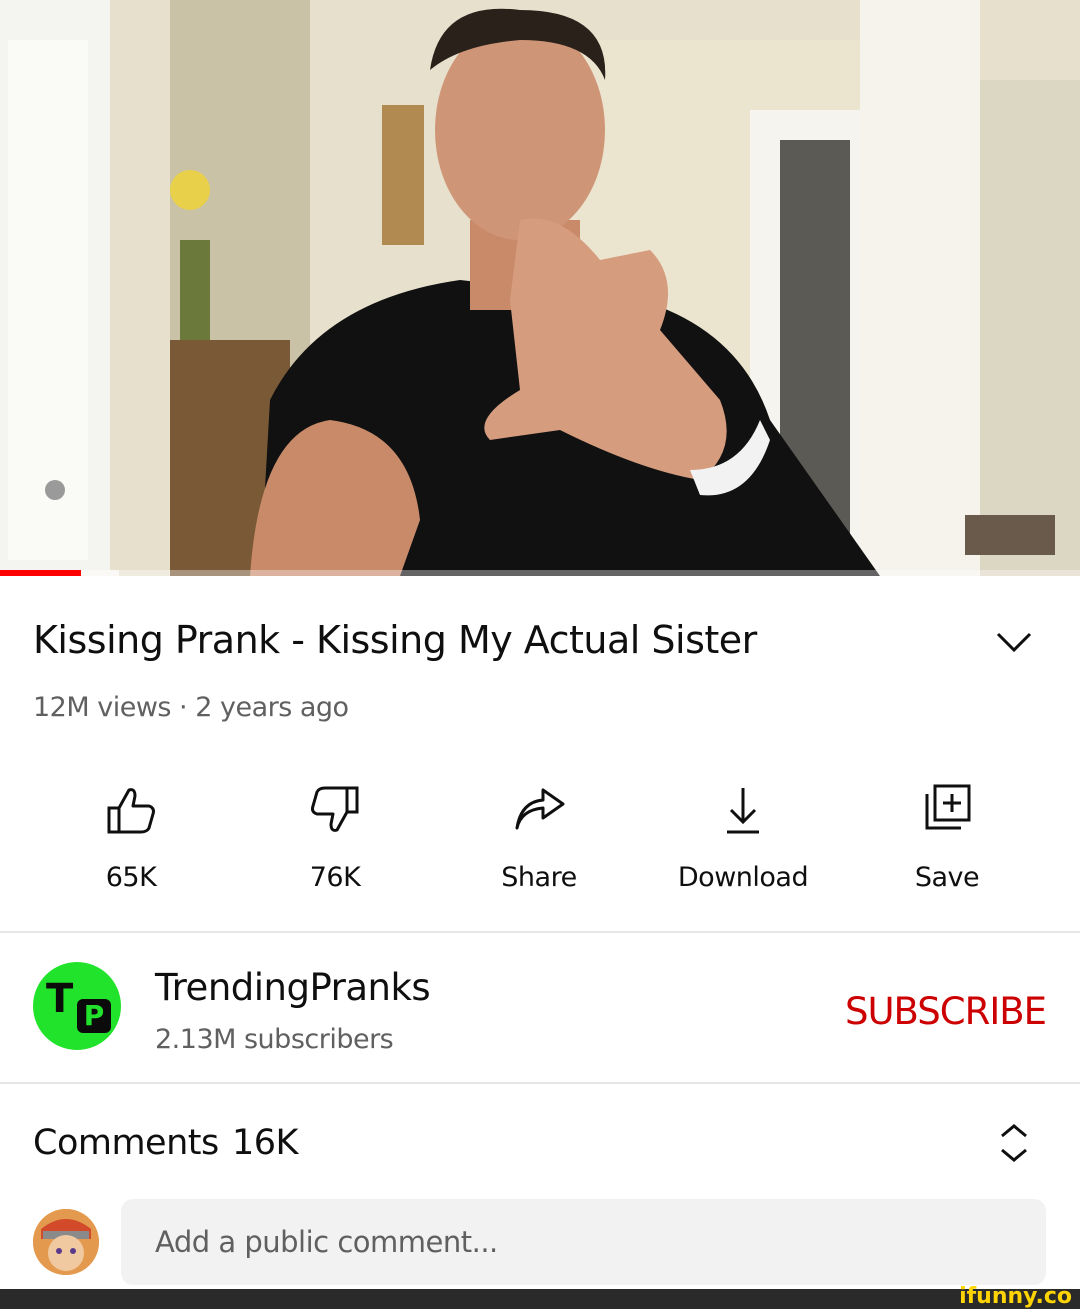 The width and height of the screenshot is (1080, 1310). What do you see at coordinates (335, 842) in the screenshot?
I see `dislike-button: 76K` at bounding box center [335, 842].